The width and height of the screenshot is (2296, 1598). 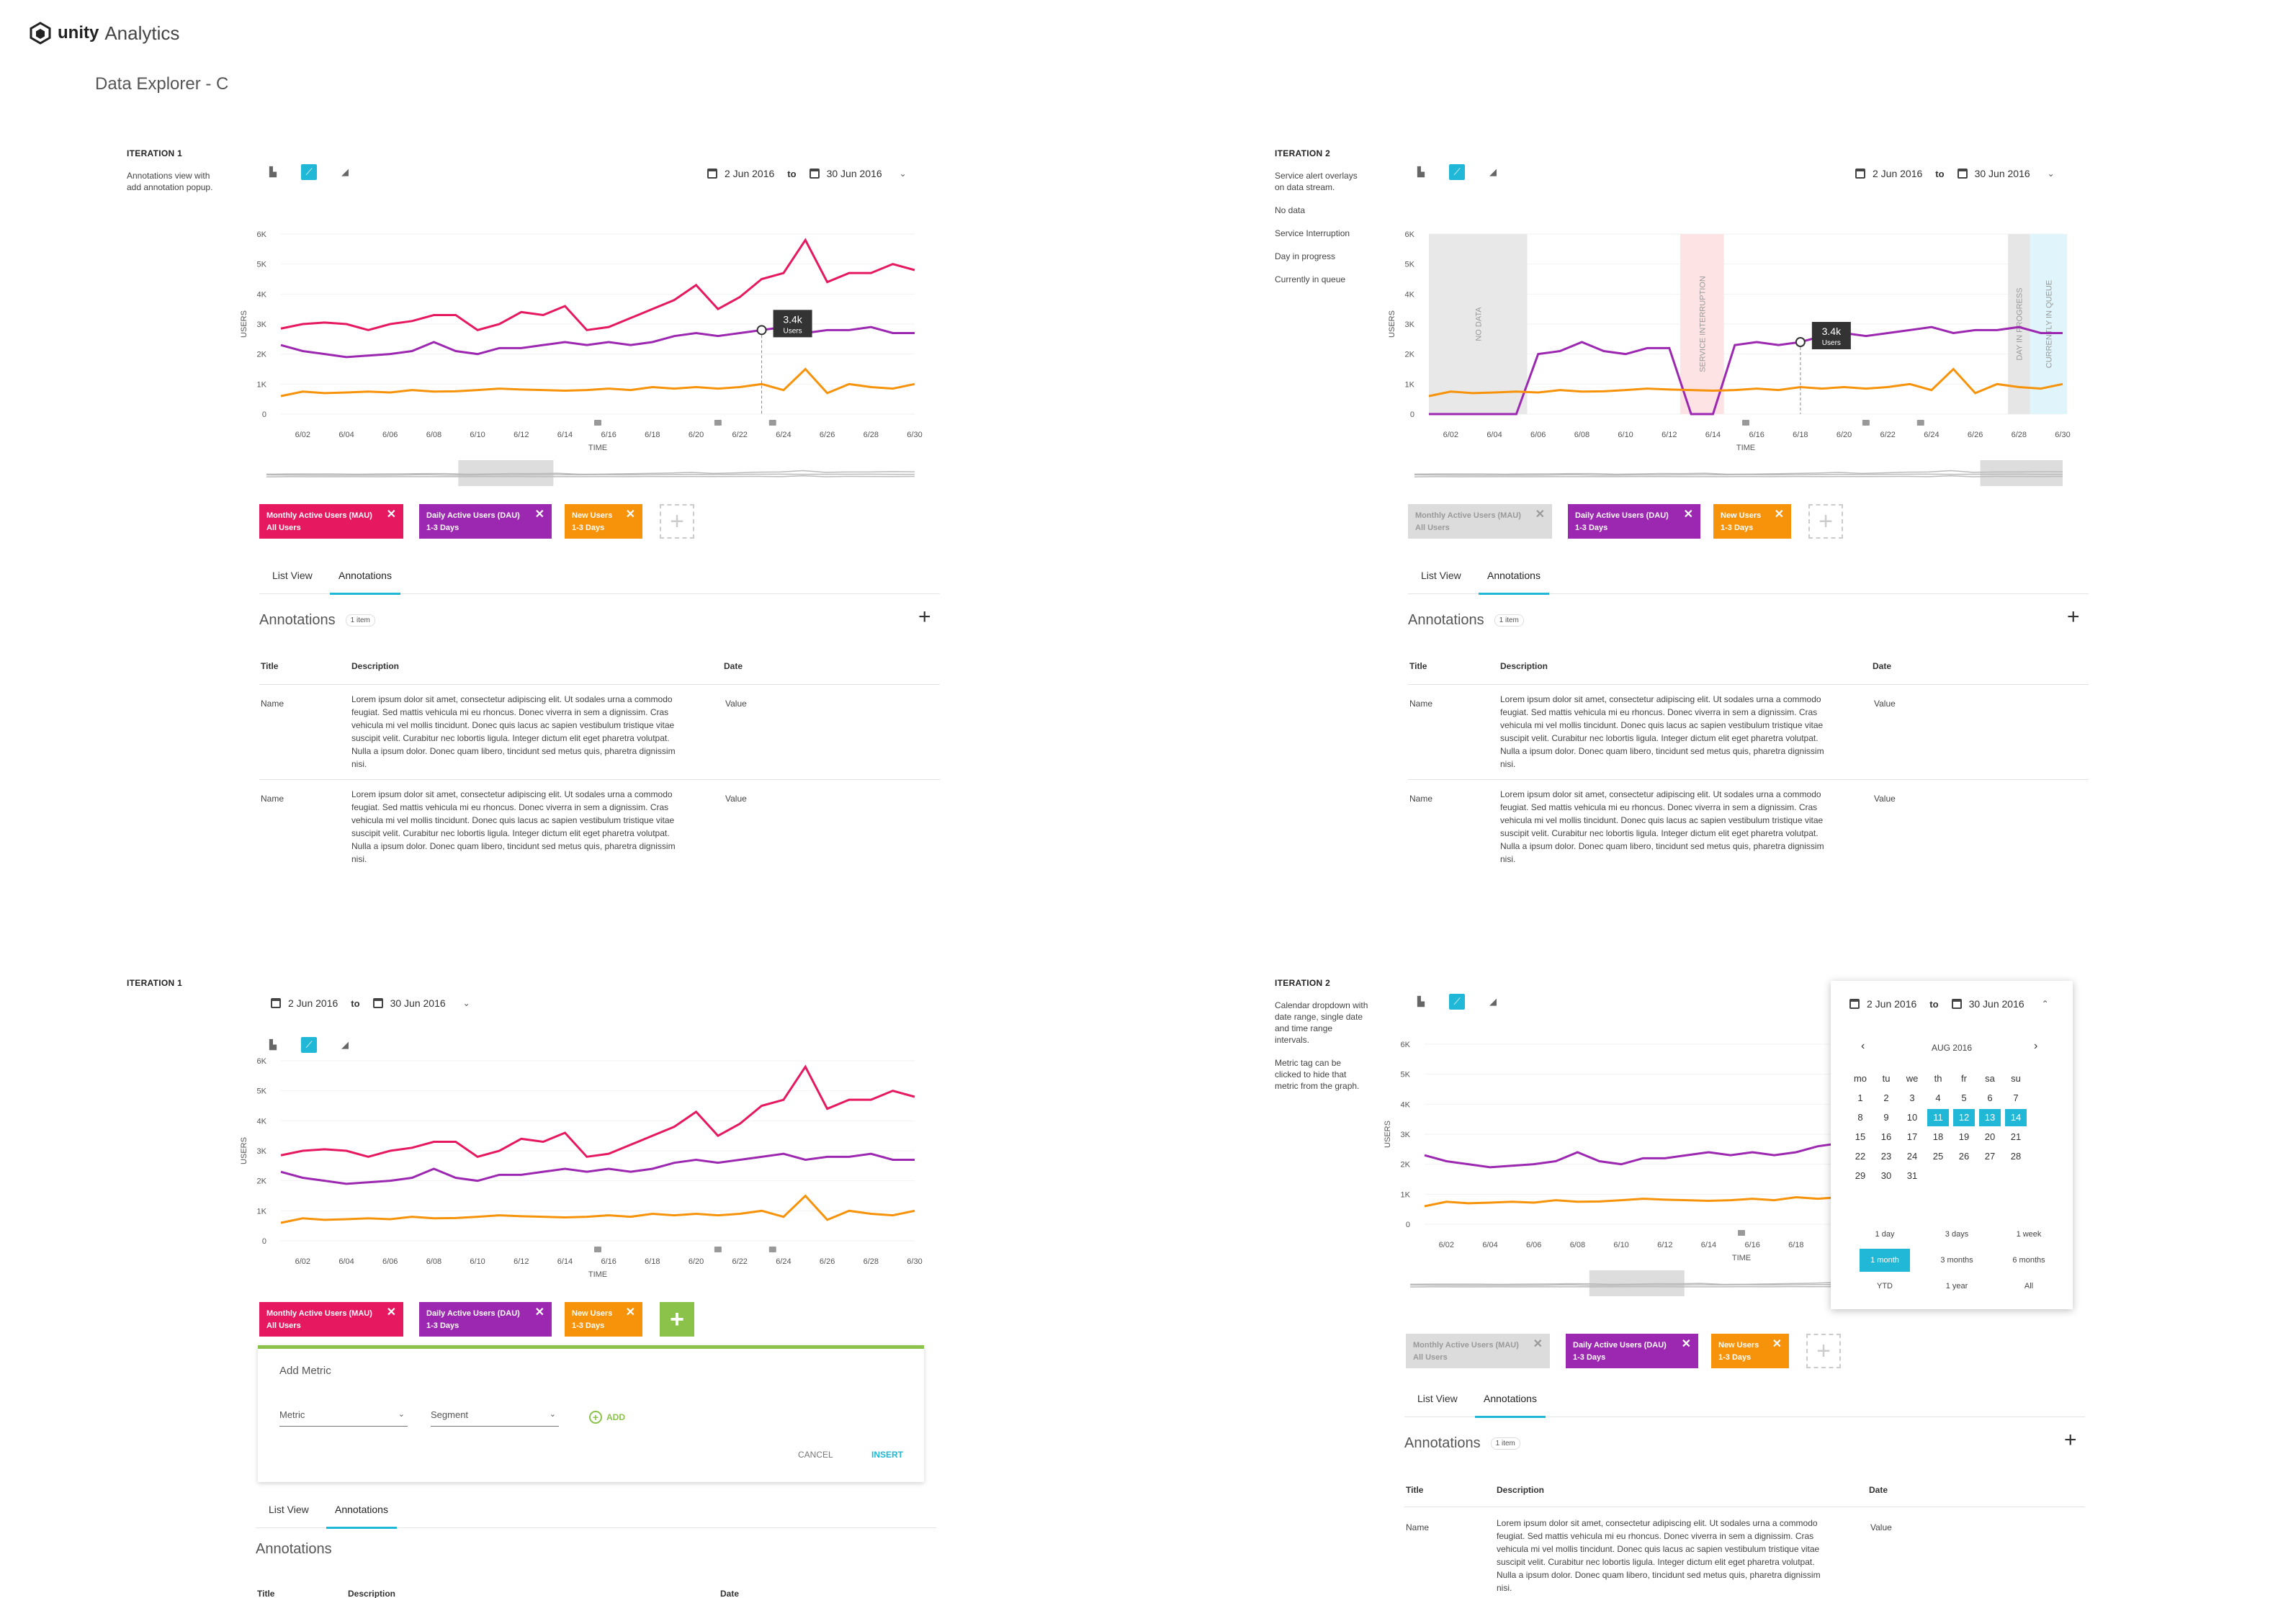 What do you see at coordinates (1964, 1156) in the screenshot?
I see `calendar-day: 26` at bounding box center [1964, 1156].